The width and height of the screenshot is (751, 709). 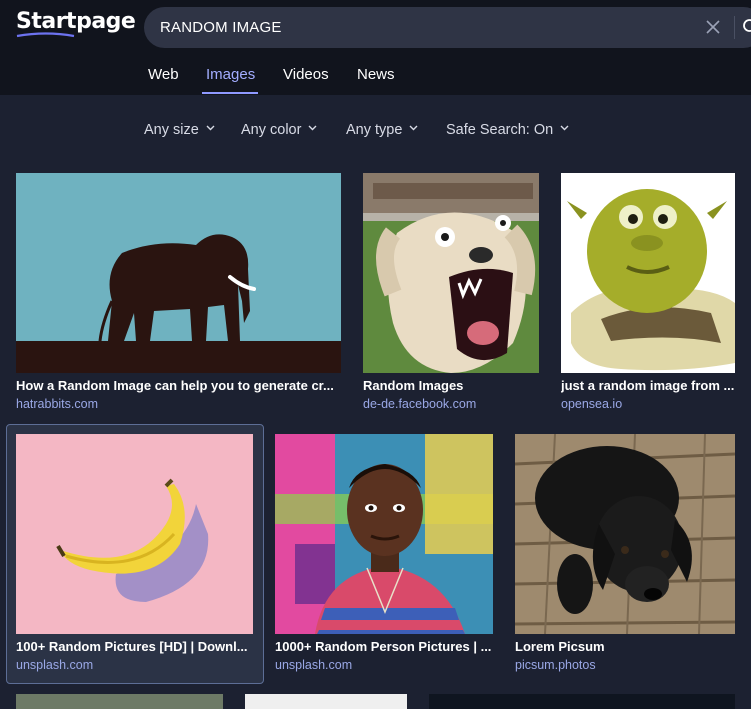 I want to click on result-thumbnail-puppy, so click(x=625, y=534).